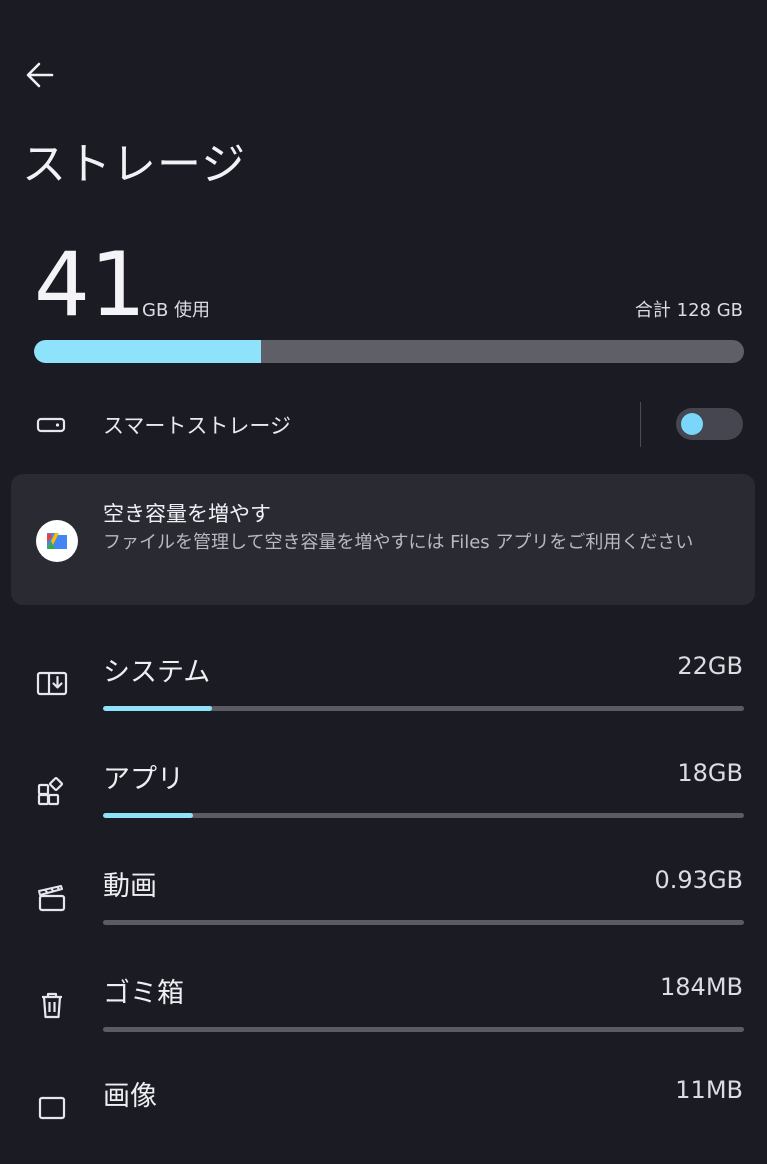 This screenshot has width=767, height=1164. What do you see at coordinates (57, 541) in the screenshot?
I see `files-app-icon` at bounding box center [57, 541].